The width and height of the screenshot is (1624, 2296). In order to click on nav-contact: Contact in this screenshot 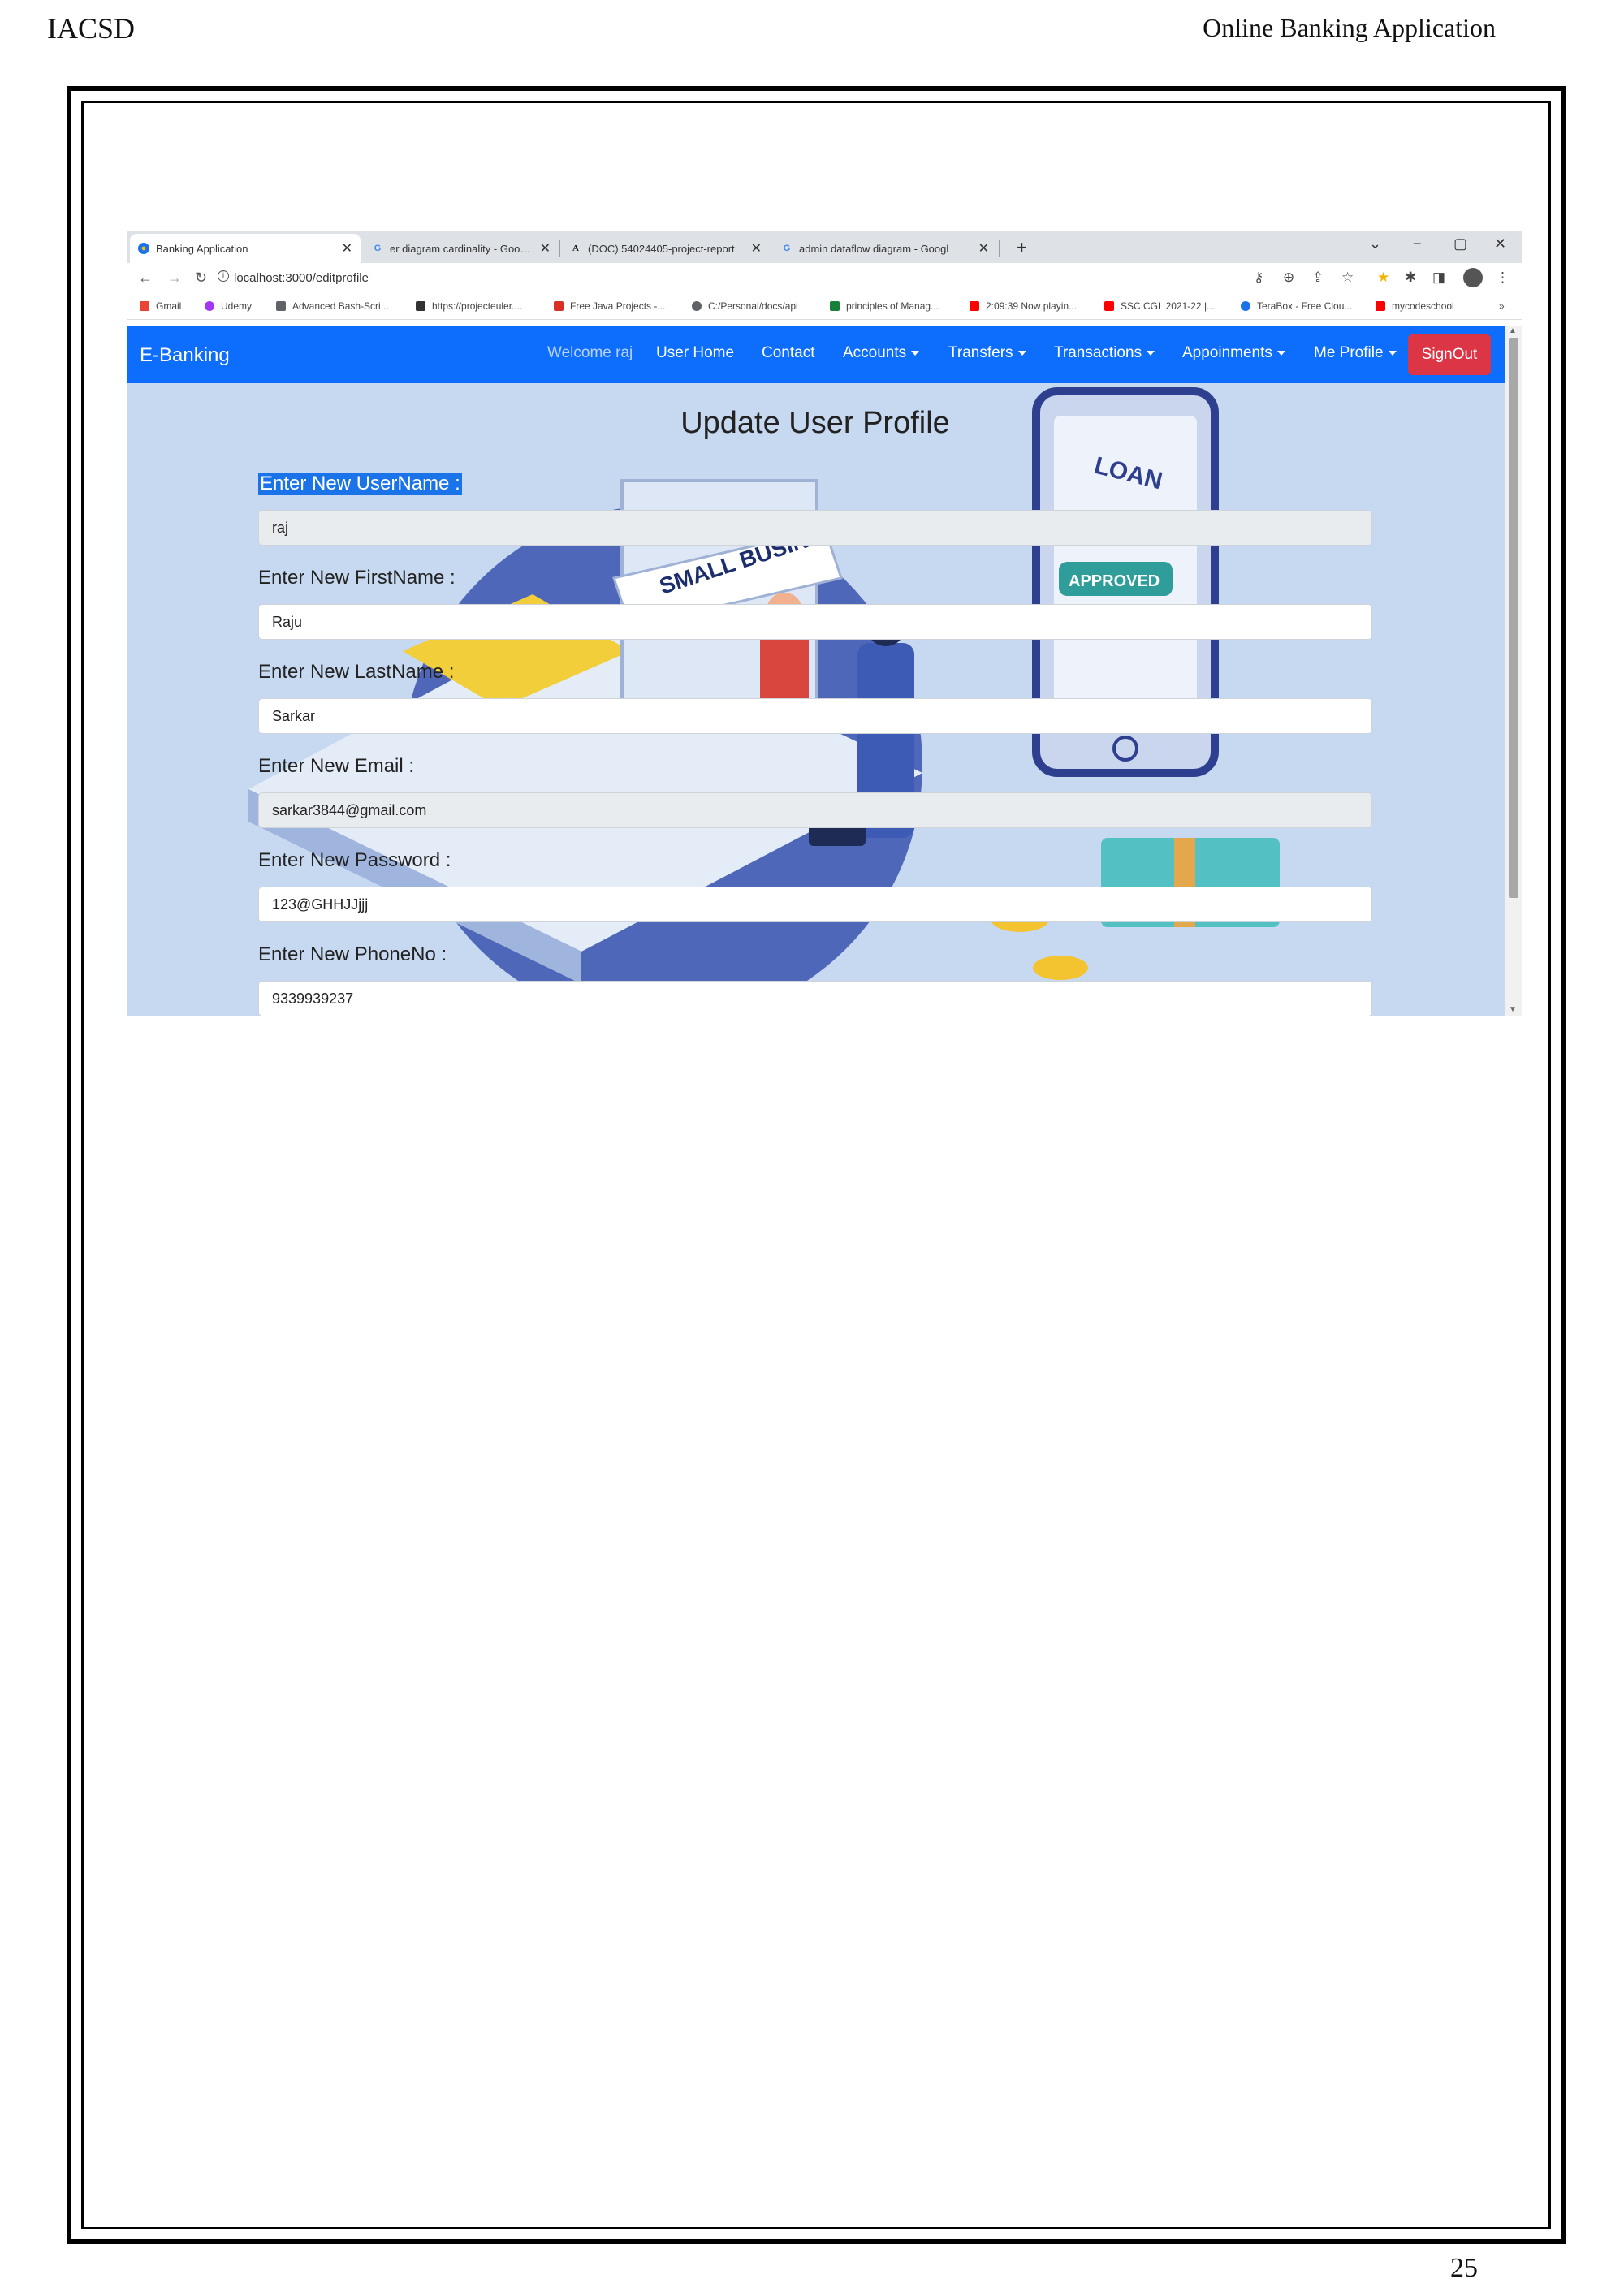, I will do `click(788, 353)`.